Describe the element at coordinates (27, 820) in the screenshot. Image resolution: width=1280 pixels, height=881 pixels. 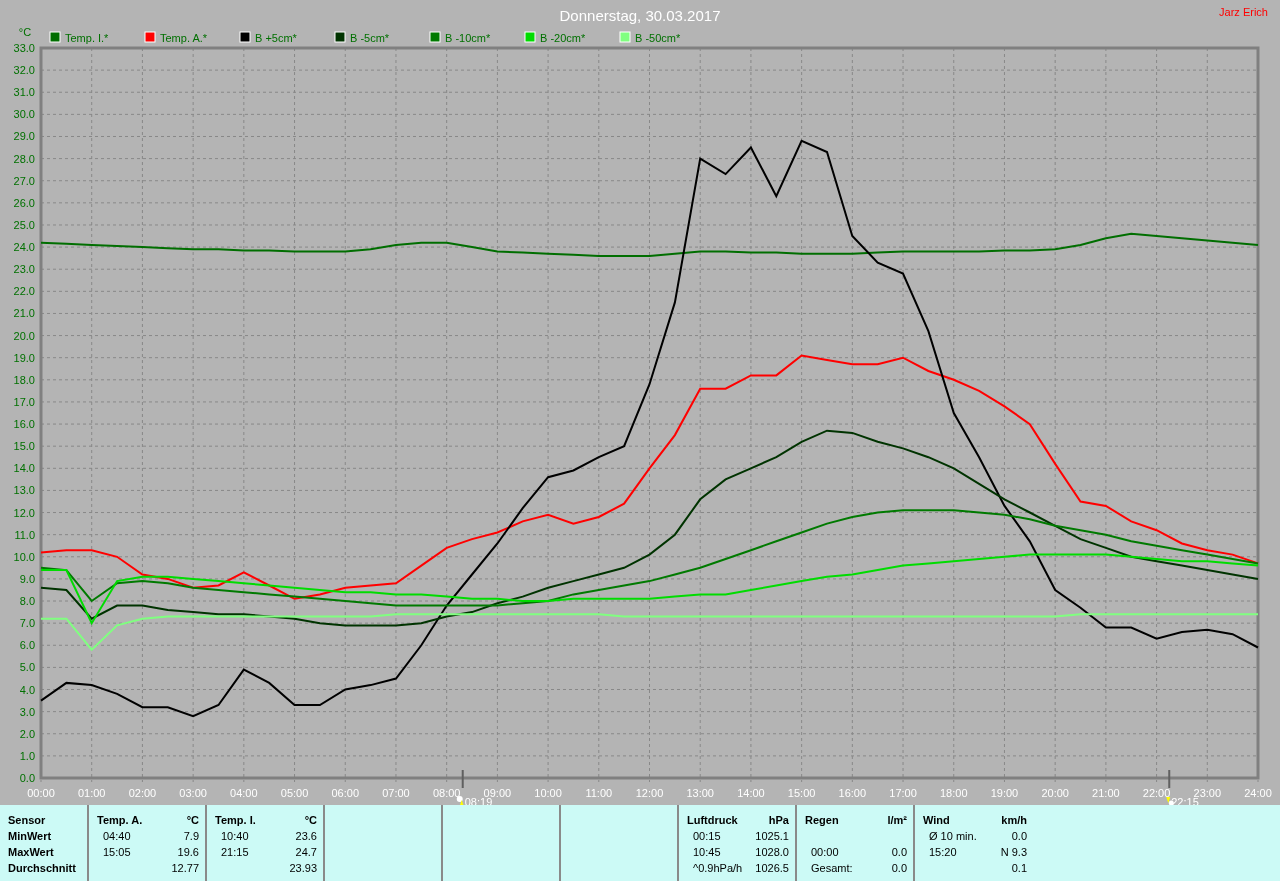
I see `row-label: Sensor` at that location.